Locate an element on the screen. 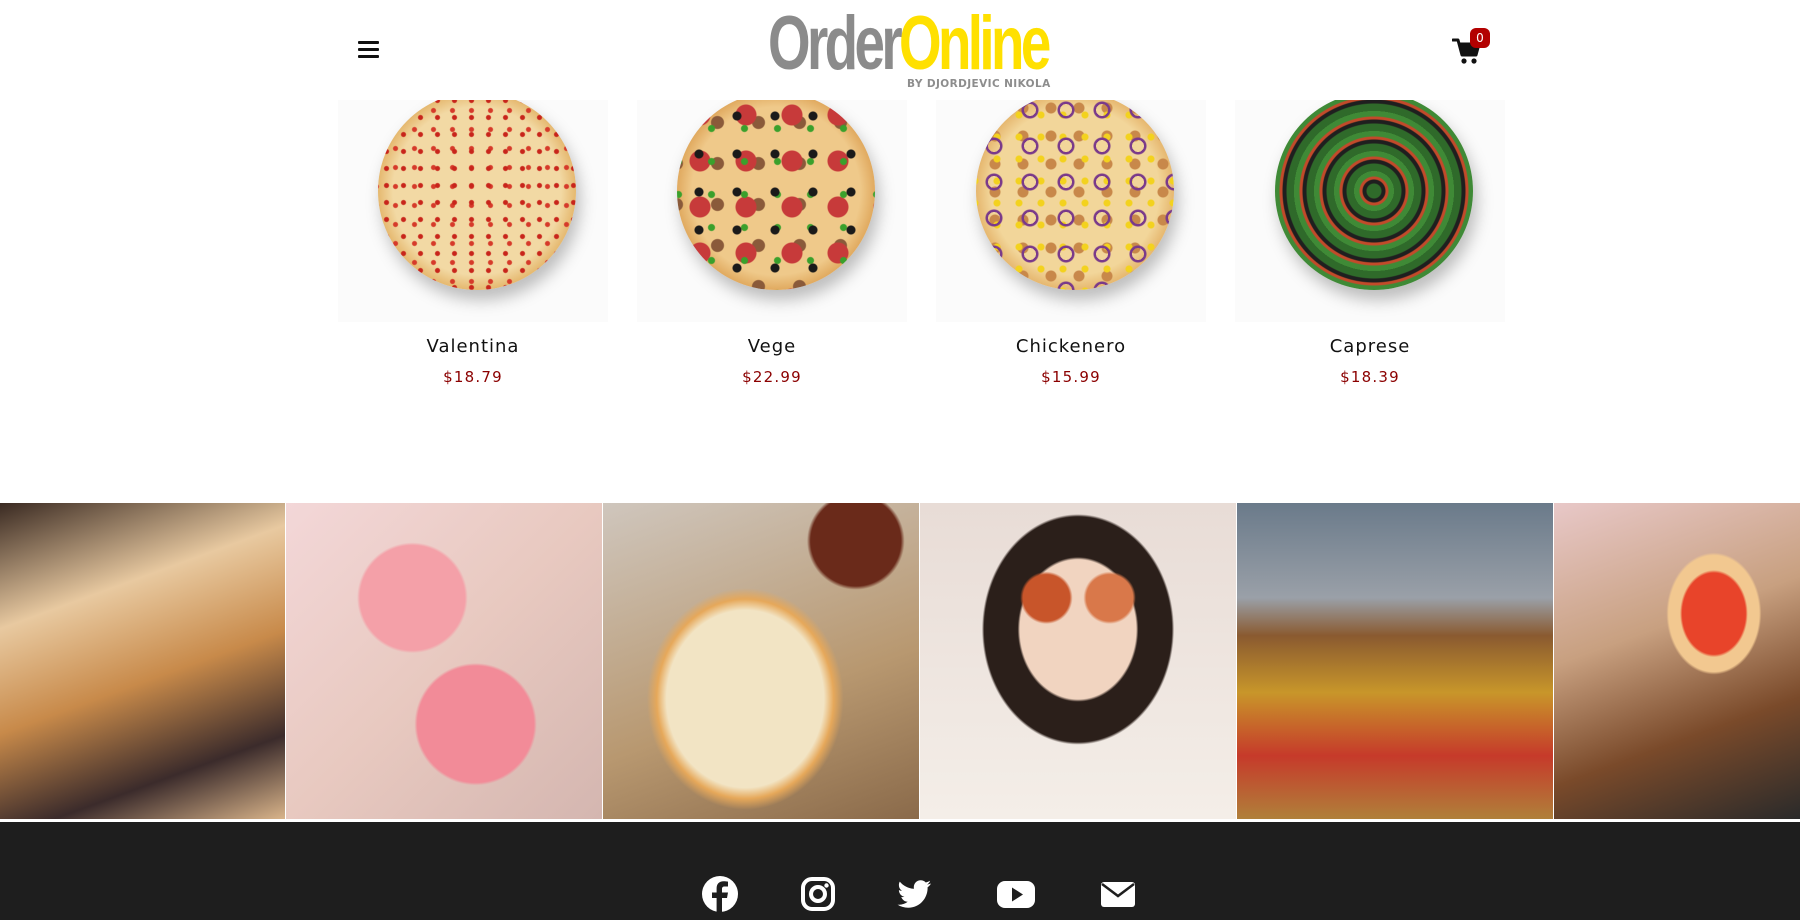  product-price: $18.79 is located at coordinates (473, 377).